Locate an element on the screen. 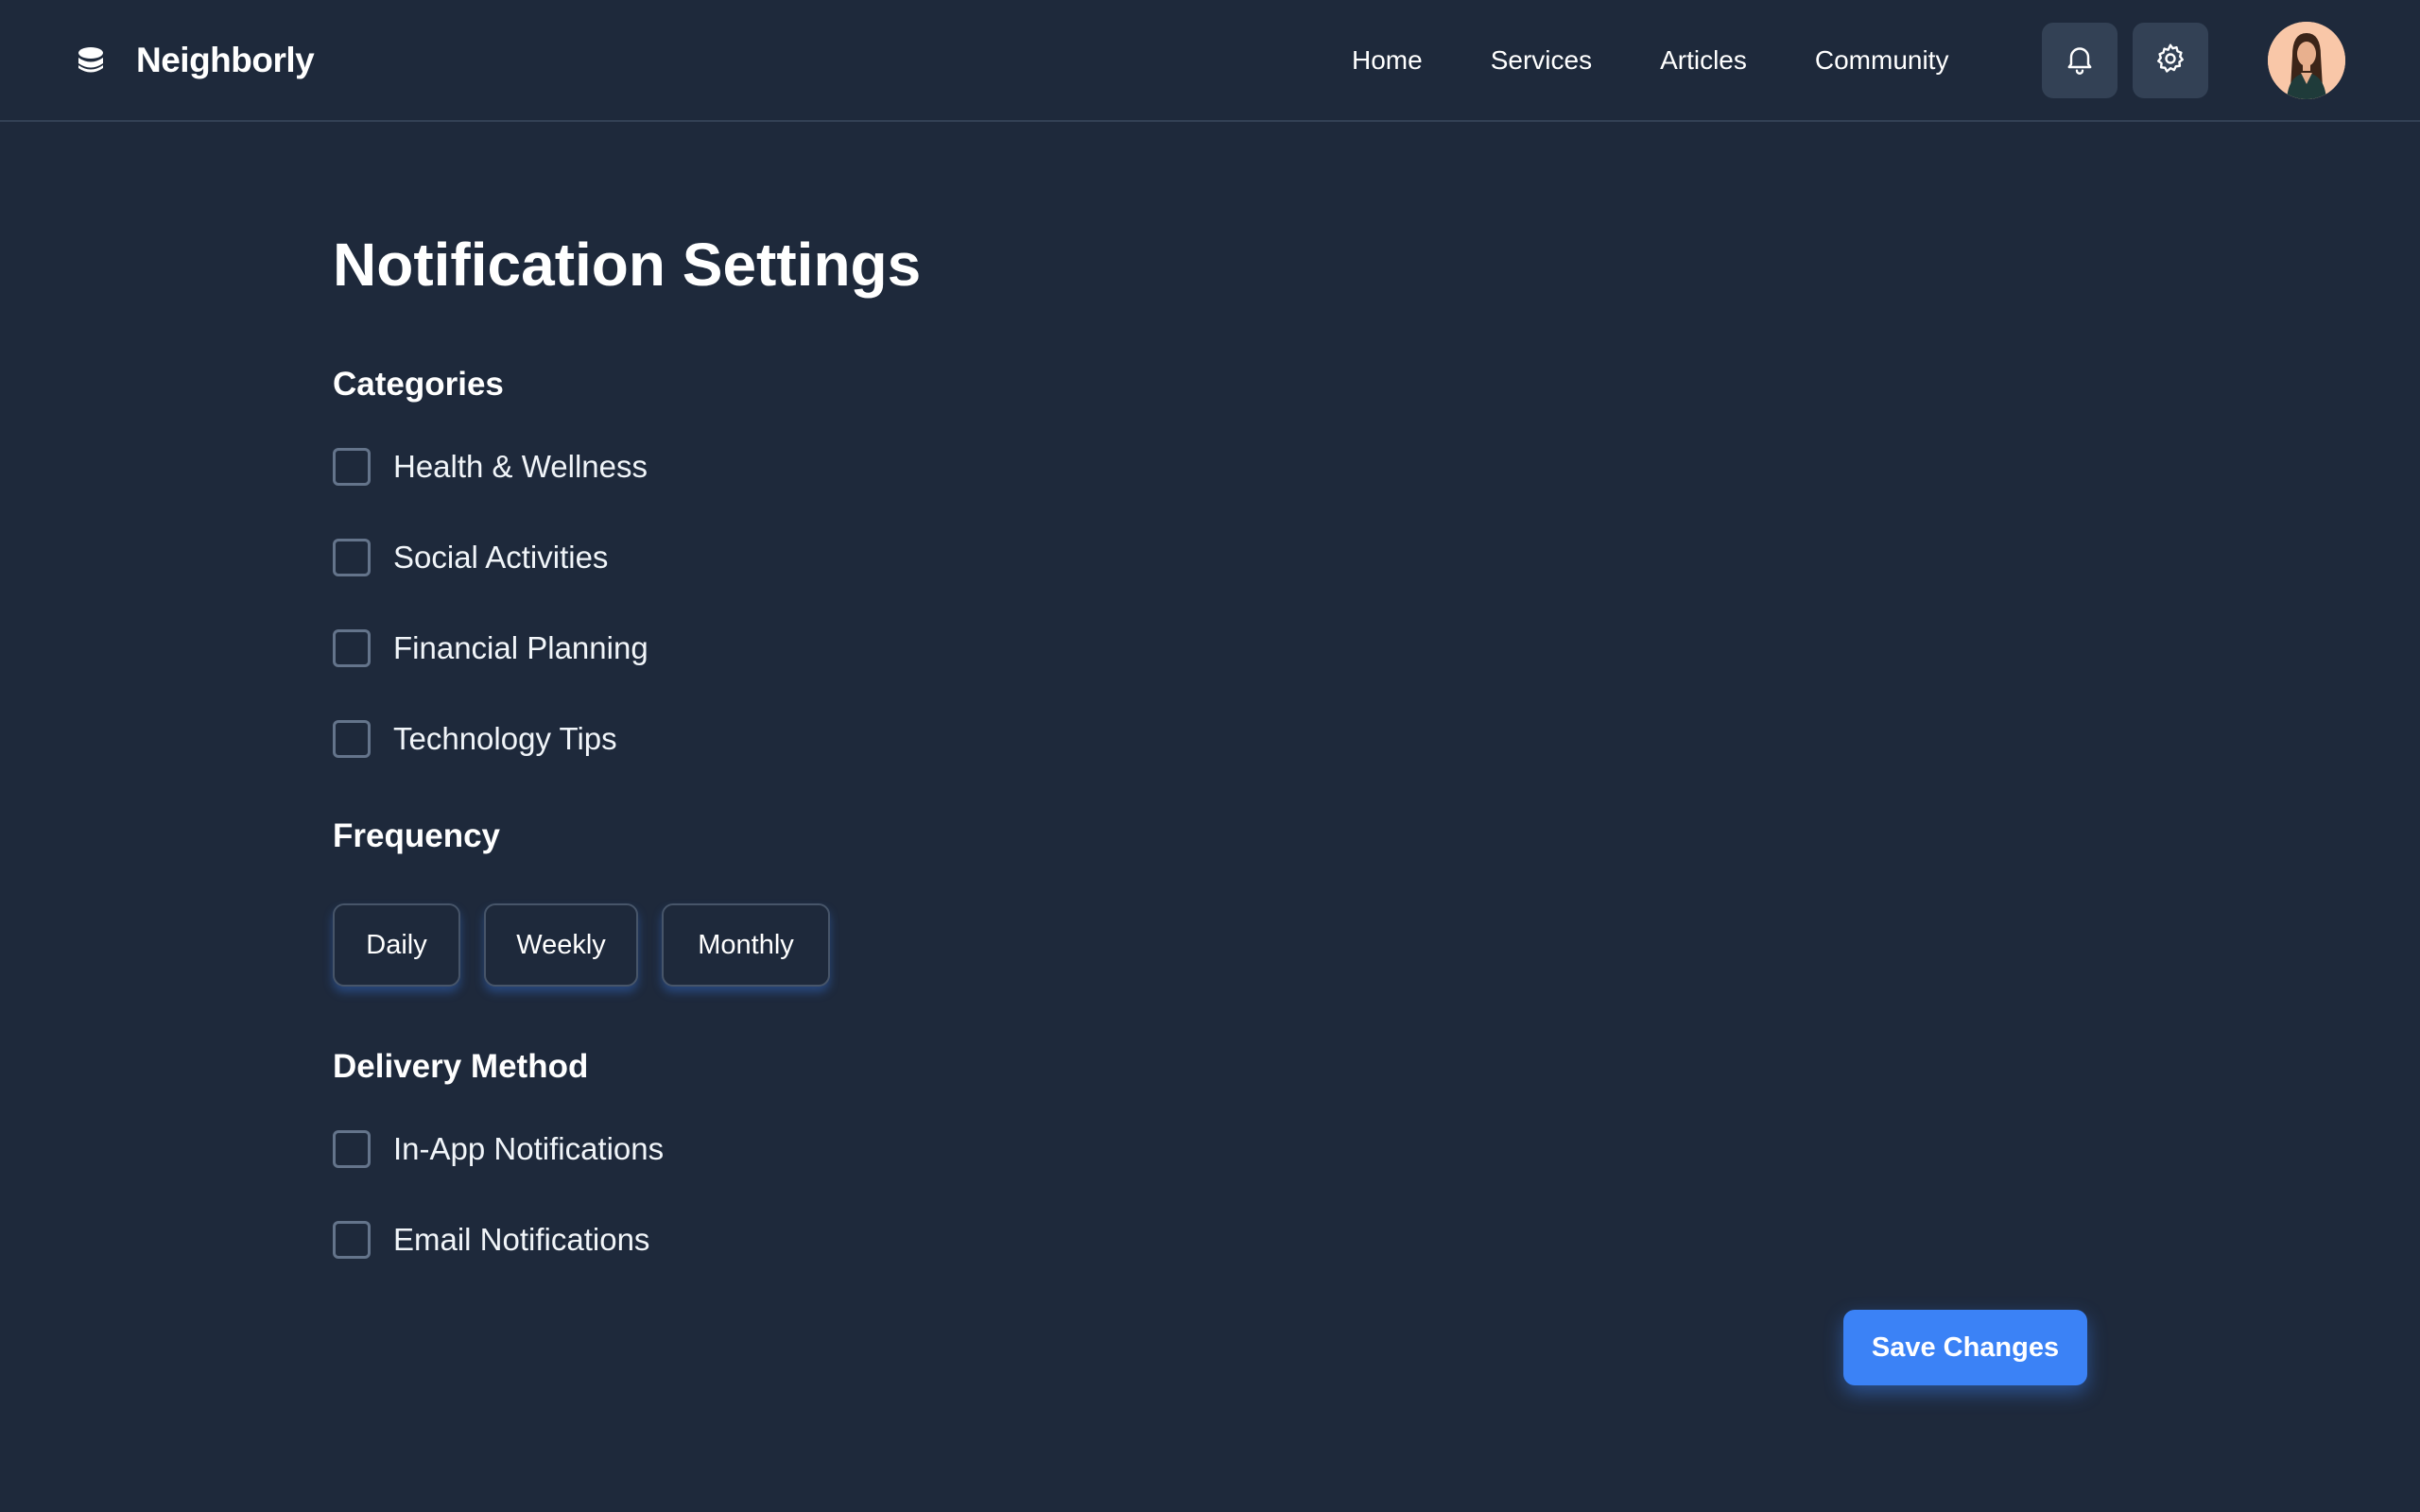 The height and width of the screenshot is (1512, 2420). frequency-monthly-button: Monthly is located at coordinates (746, 945).